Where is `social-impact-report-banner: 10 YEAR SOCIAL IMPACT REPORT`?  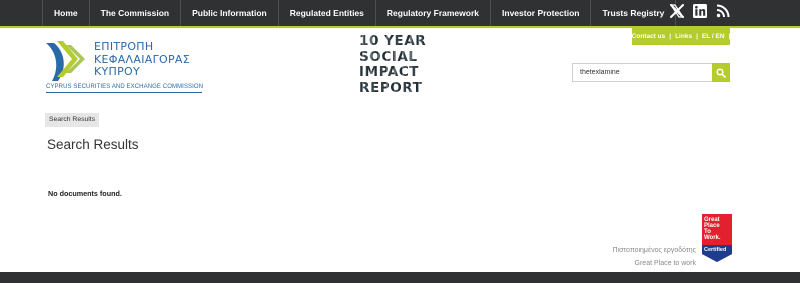
social-impact-report-banner: 10 YEAR SOCIAL IMPACT REPORT is located at coordinates (401, 65).